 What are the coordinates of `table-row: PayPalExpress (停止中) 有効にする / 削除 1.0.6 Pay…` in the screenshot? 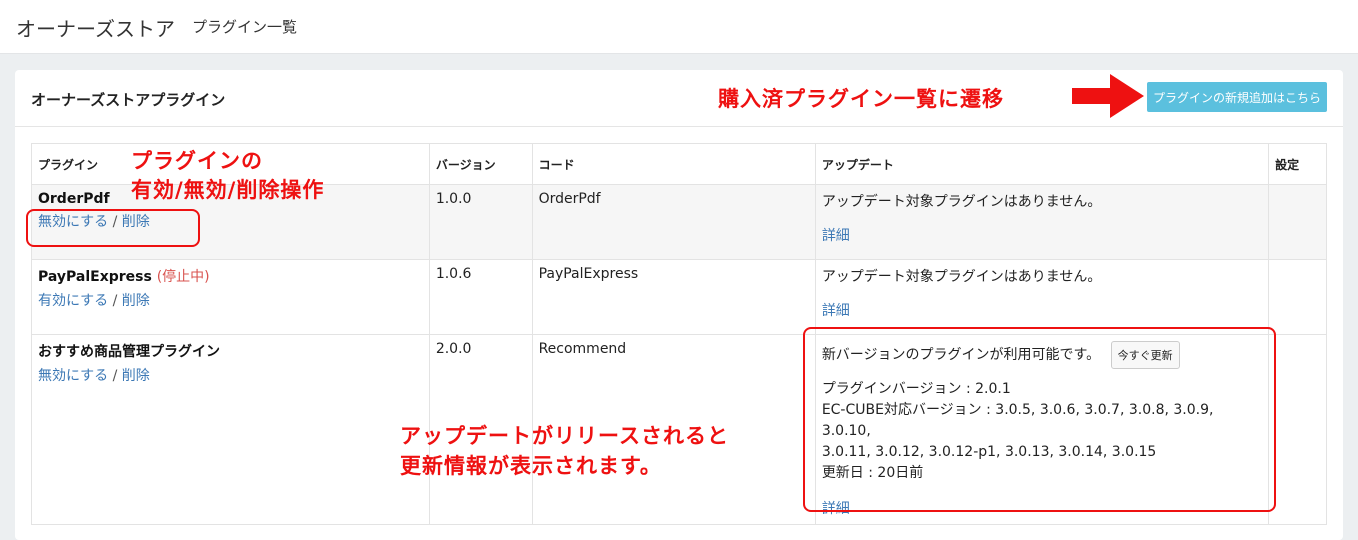 It's located at (679, 297).